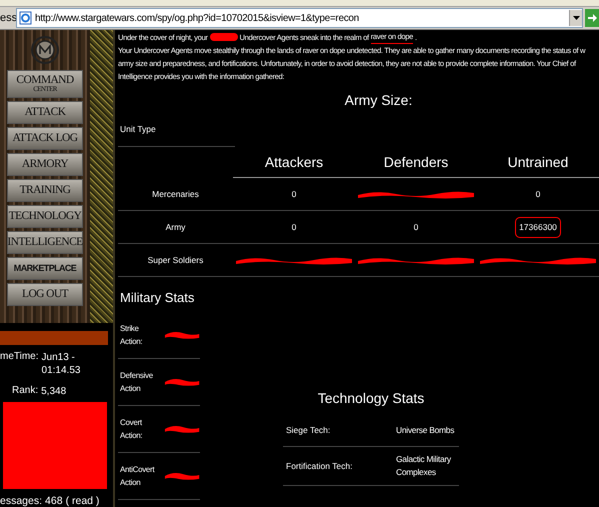 This screenshot has height=507, width=599. What do you see at coordinates (45, 50) in the screenshot?
I see `emblem-icon` at bounding box center [45, 50].